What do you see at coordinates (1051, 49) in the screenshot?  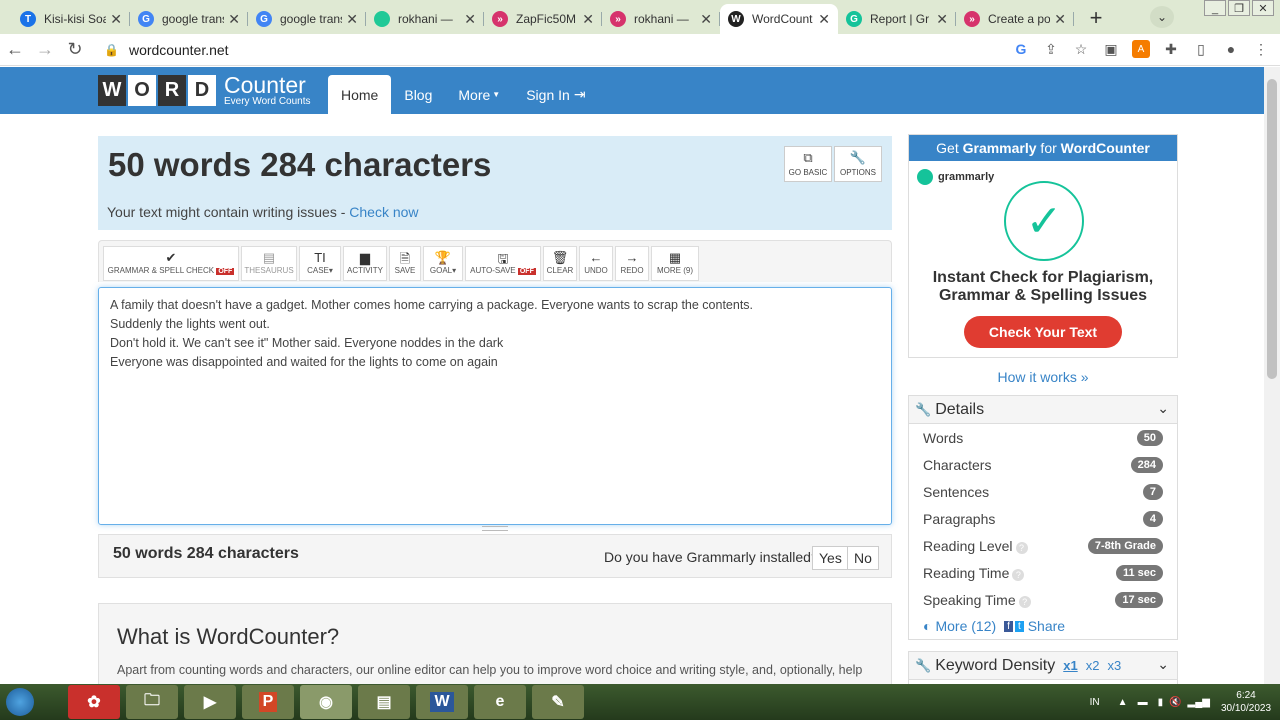 I see `share-icon: ⇪` at bounding box center [1051, 49].